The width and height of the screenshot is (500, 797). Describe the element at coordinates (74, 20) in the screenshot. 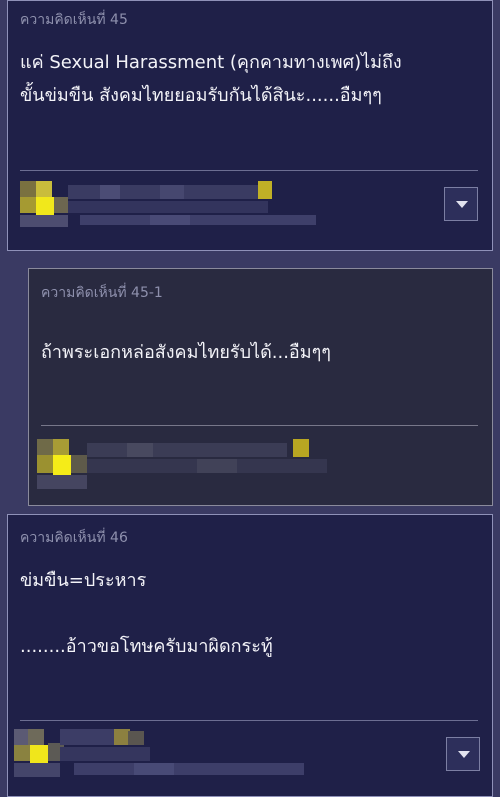

I see `comment-number: ความคิดเห็นที่ 45` at that location.